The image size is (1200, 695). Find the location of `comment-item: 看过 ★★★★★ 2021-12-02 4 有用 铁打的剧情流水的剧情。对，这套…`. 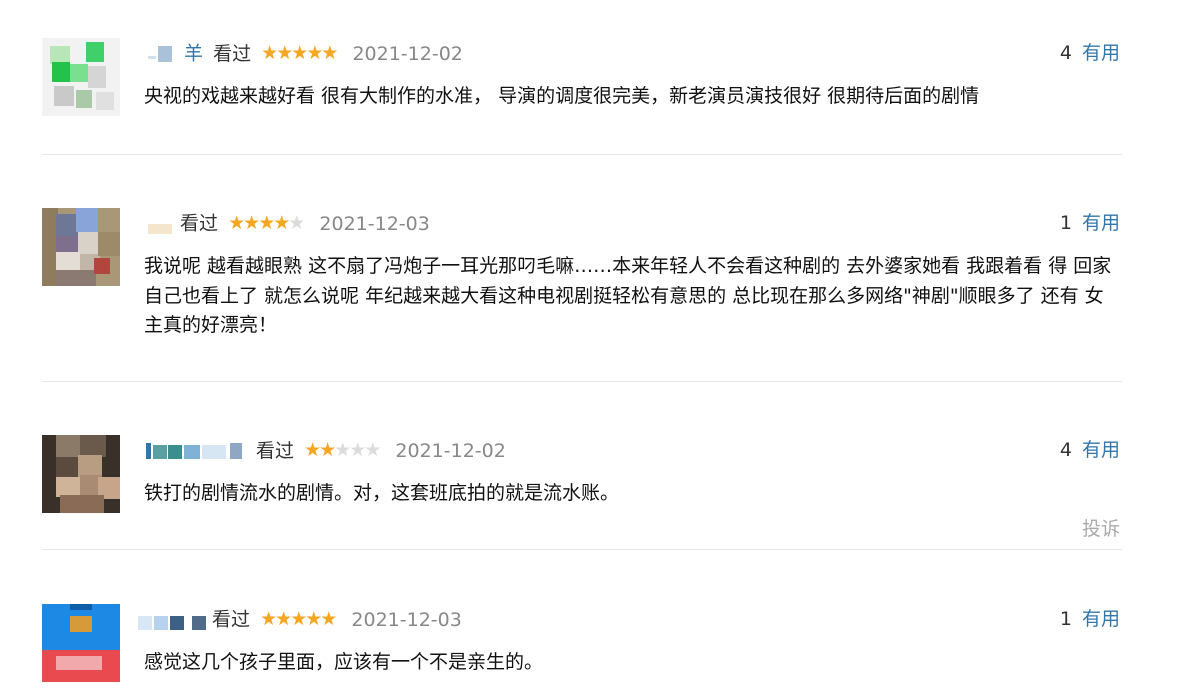

comment-item: 看过 ★★★★★ 2021-12-02 4 有用 铁打的剧情流水的剧情。对，这套… is located at coordinates (582, 490).